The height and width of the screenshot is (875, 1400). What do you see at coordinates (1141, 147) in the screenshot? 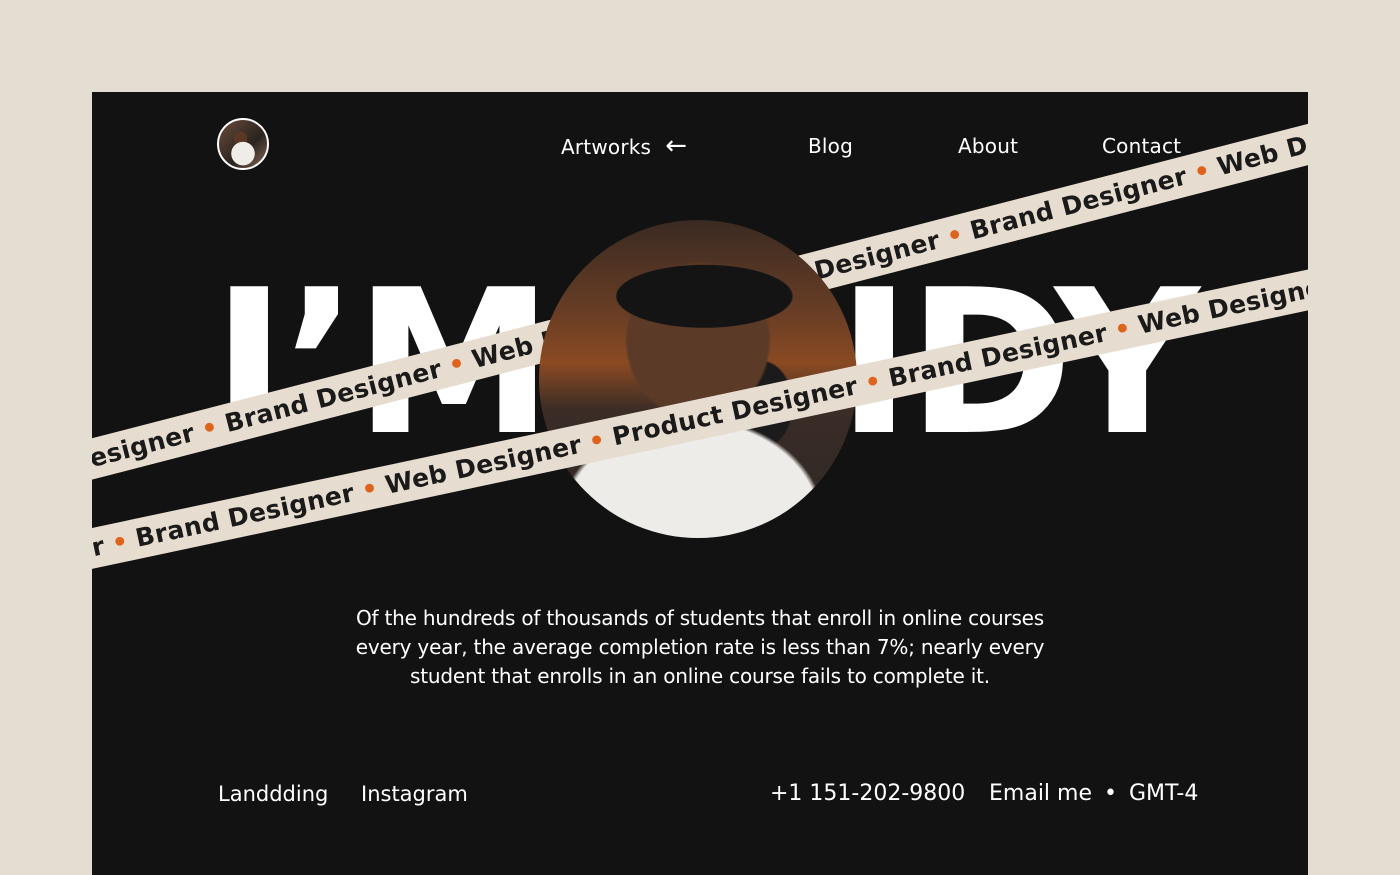
I see `nav-contact: Contact` at bounding box center [1141, 147].